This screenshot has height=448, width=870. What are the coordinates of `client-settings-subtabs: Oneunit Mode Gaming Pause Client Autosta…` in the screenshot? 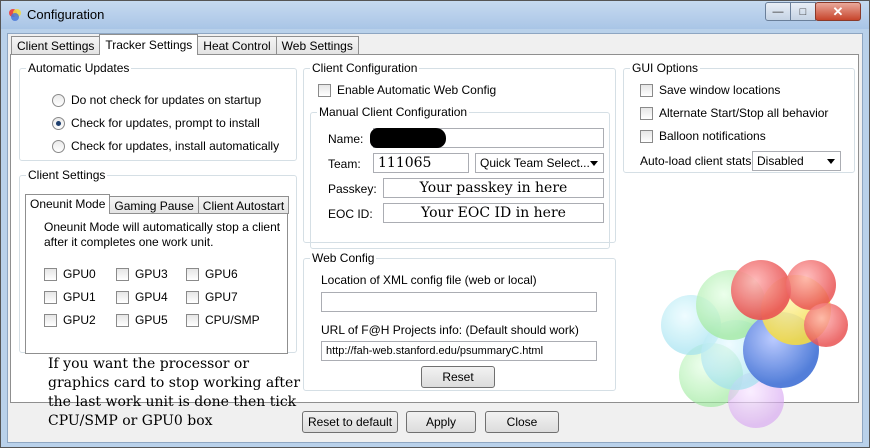 It's located at (157, 204).